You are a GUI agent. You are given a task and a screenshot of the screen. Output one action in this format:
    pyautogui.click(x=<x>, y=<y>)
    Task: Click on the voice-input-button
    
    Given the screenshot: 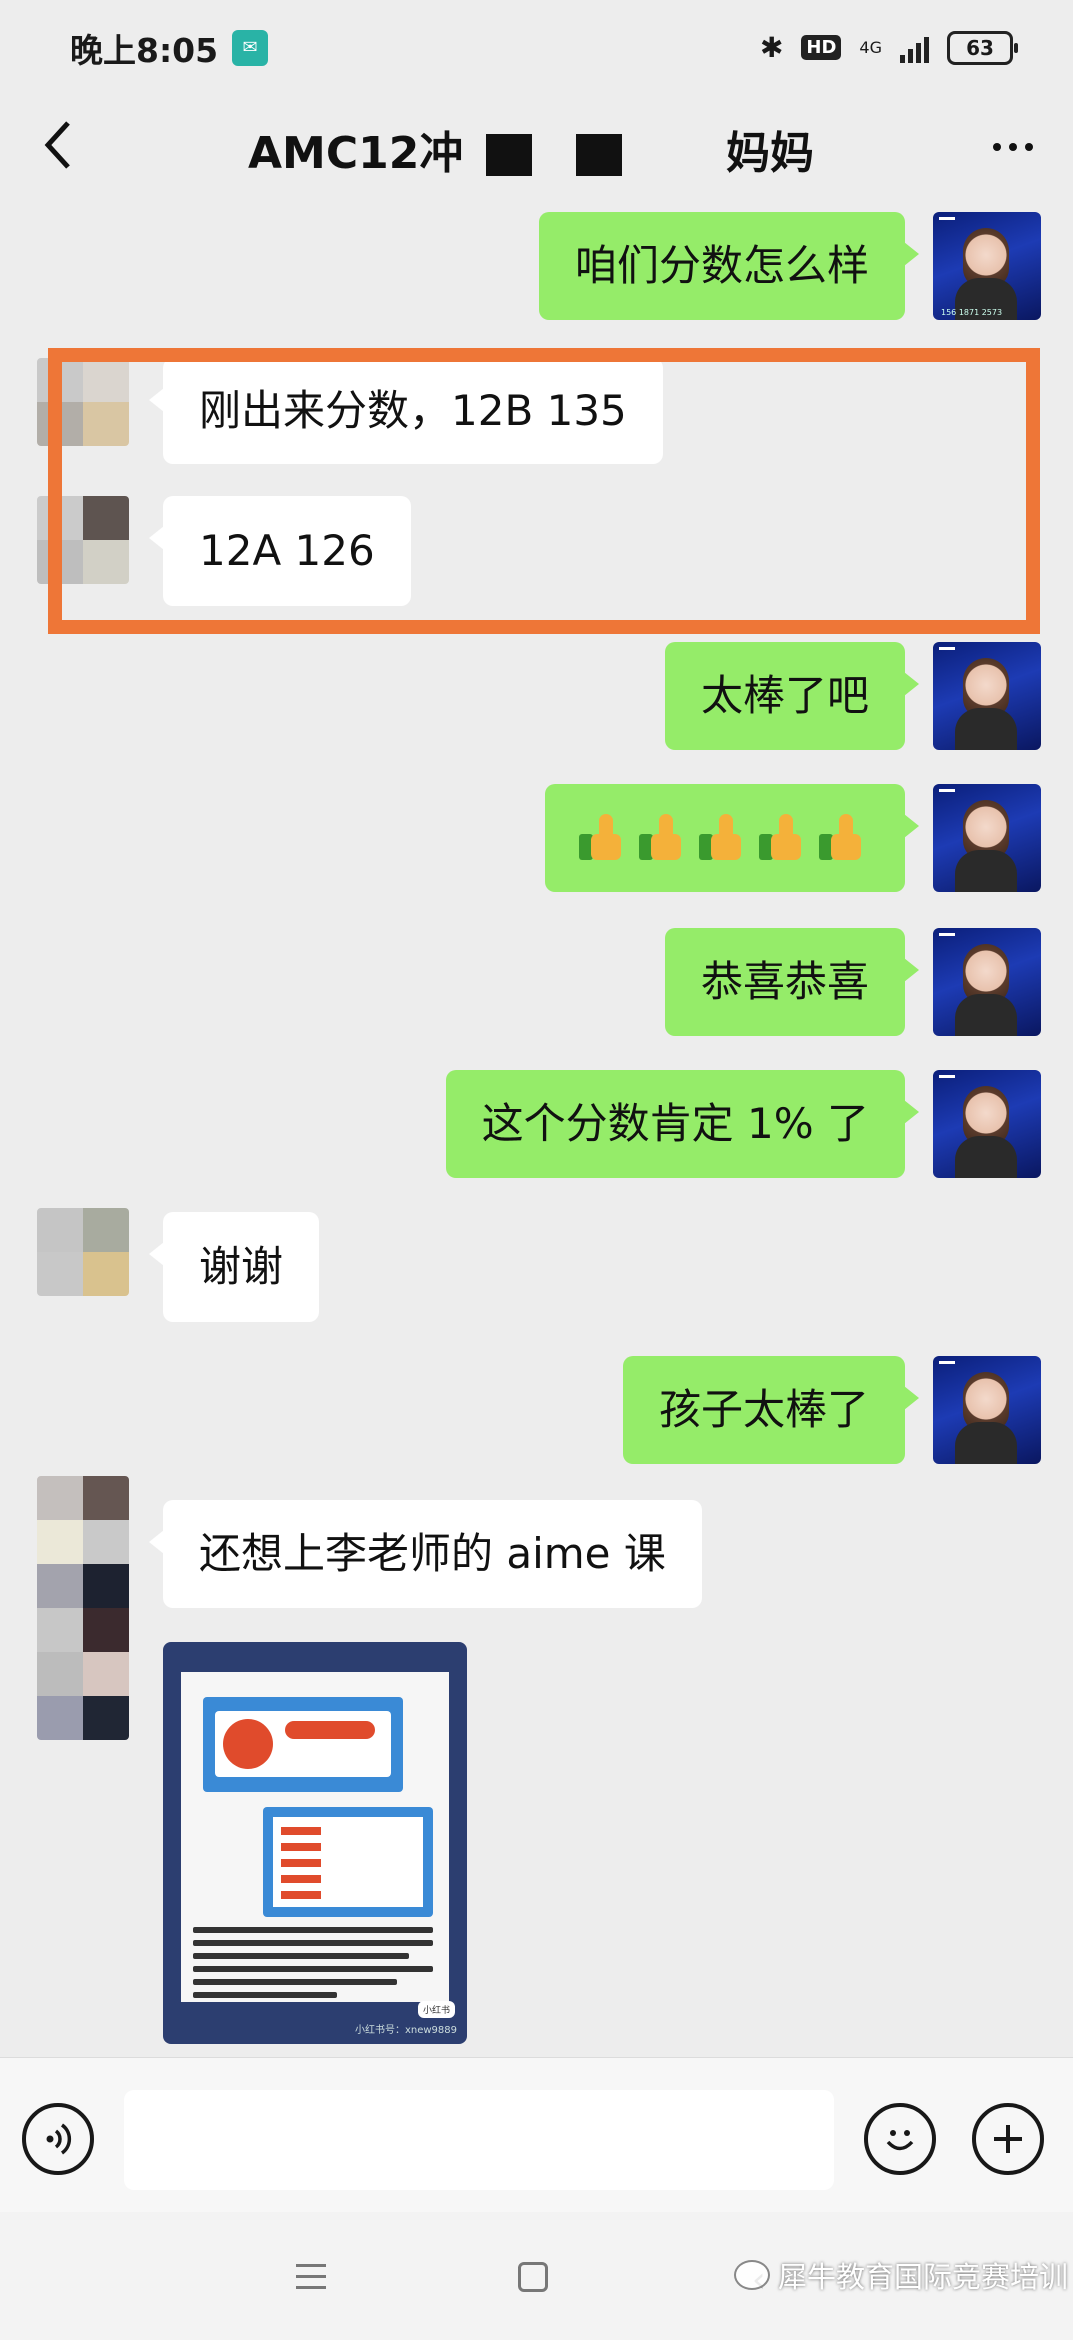 What is the action you would take?
    pyautogui.click(x=58, y=2139)
    